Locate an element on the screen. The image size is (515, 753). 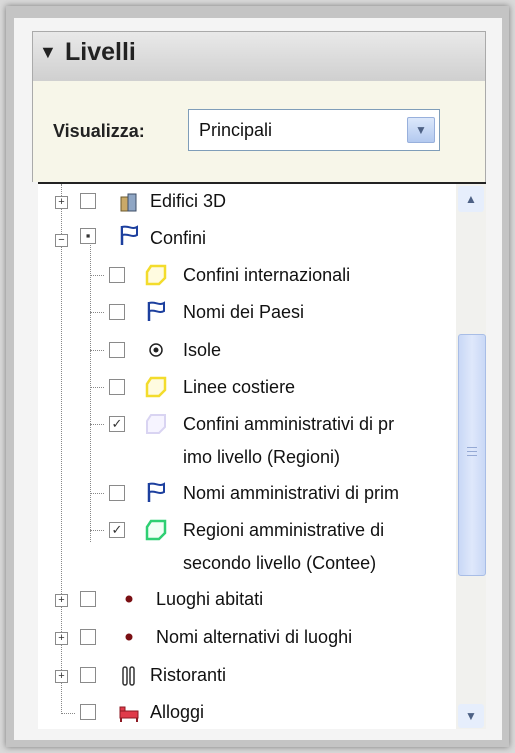
layer-label: Regioni amministrative di is located at coordinates (284, 530).